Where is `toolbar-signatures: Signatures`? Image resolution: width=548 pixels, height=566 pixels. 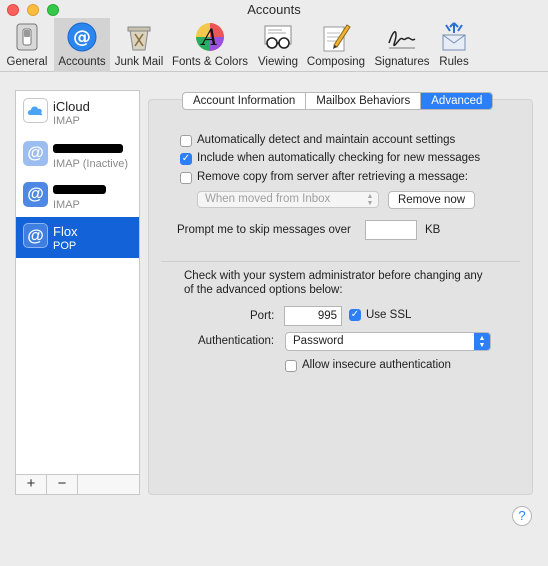
toolbar-signatures: Signatures is located at coordinates (402, 45).